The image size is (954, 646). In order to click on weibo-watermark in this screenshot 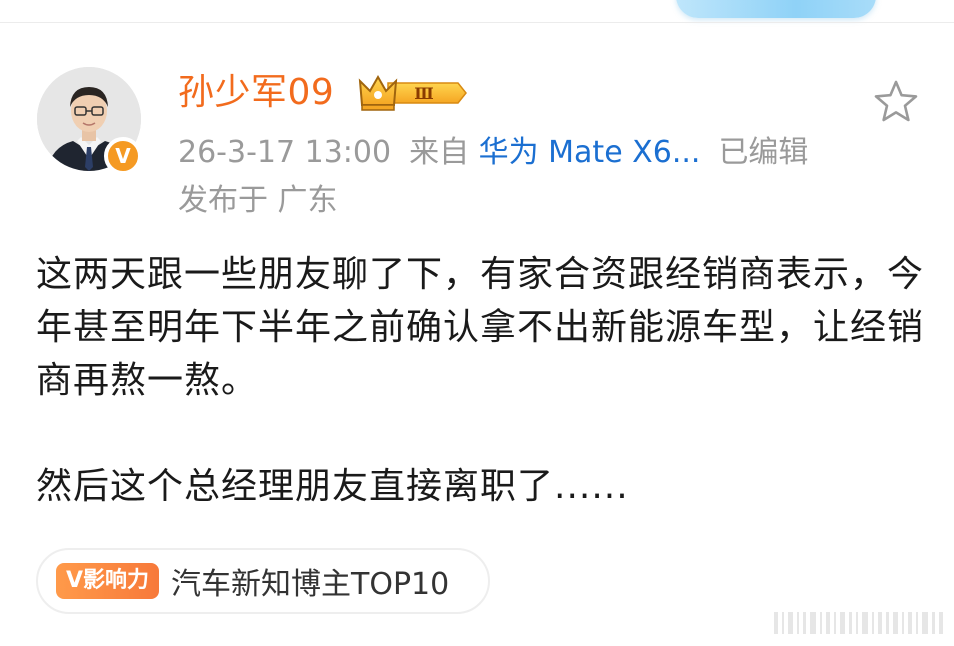, I will do `click(858, 623)`.